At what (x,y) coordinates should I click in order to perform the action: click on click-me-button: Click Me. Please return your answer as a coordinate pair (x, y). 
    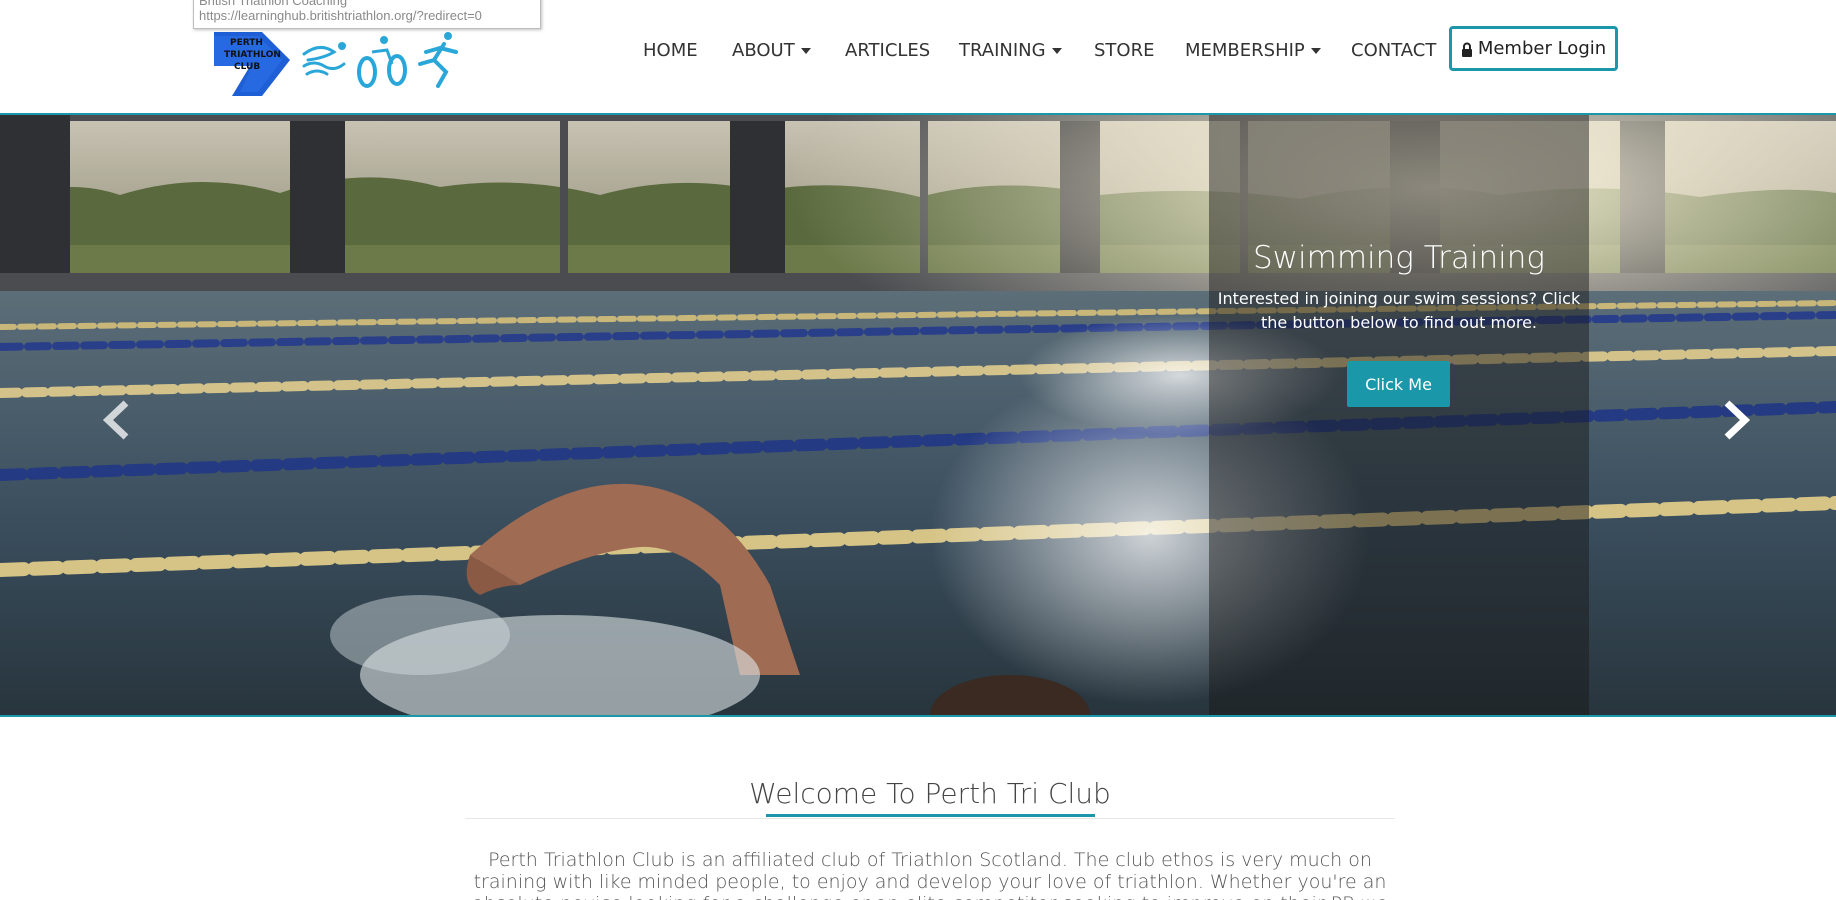
    Looking at the image, I should click on (1398, 384).